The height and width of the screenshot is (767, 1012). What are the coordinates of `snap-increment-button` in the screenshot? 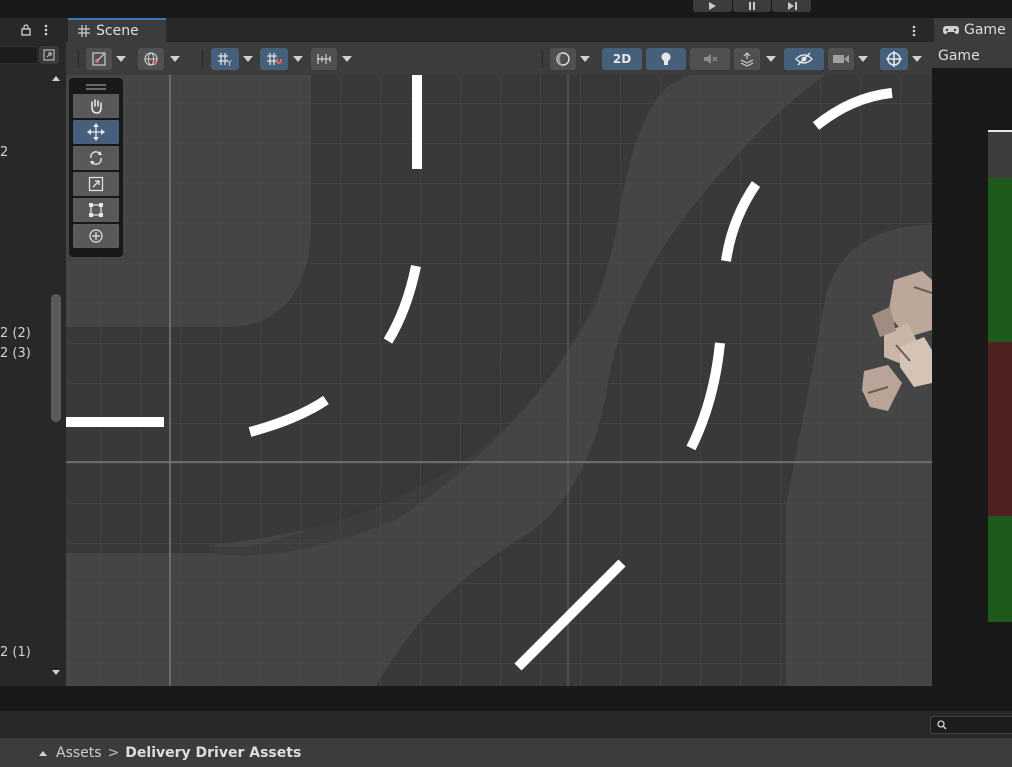 It's located at (274, 59).